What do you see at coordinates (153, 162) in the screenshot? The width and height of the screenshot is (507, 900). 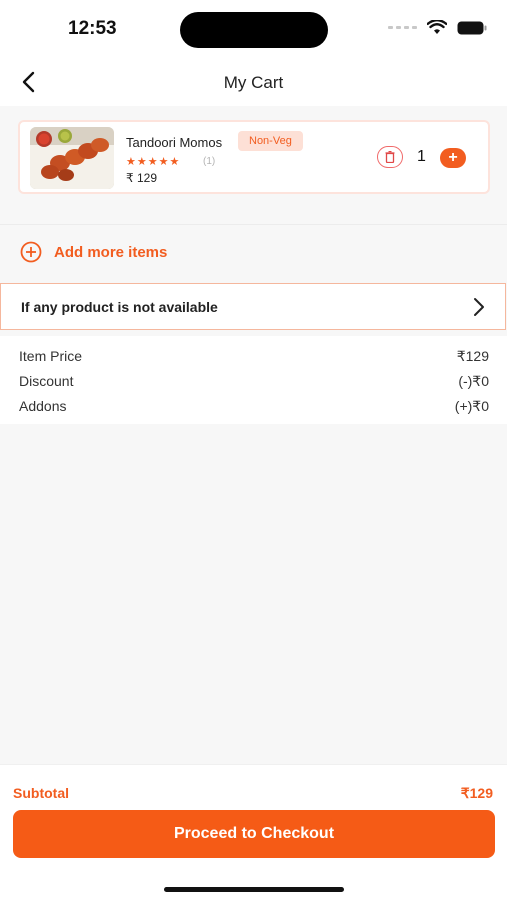 I see `rating-stars: ★★★★★` at bounding box center [153, 162].